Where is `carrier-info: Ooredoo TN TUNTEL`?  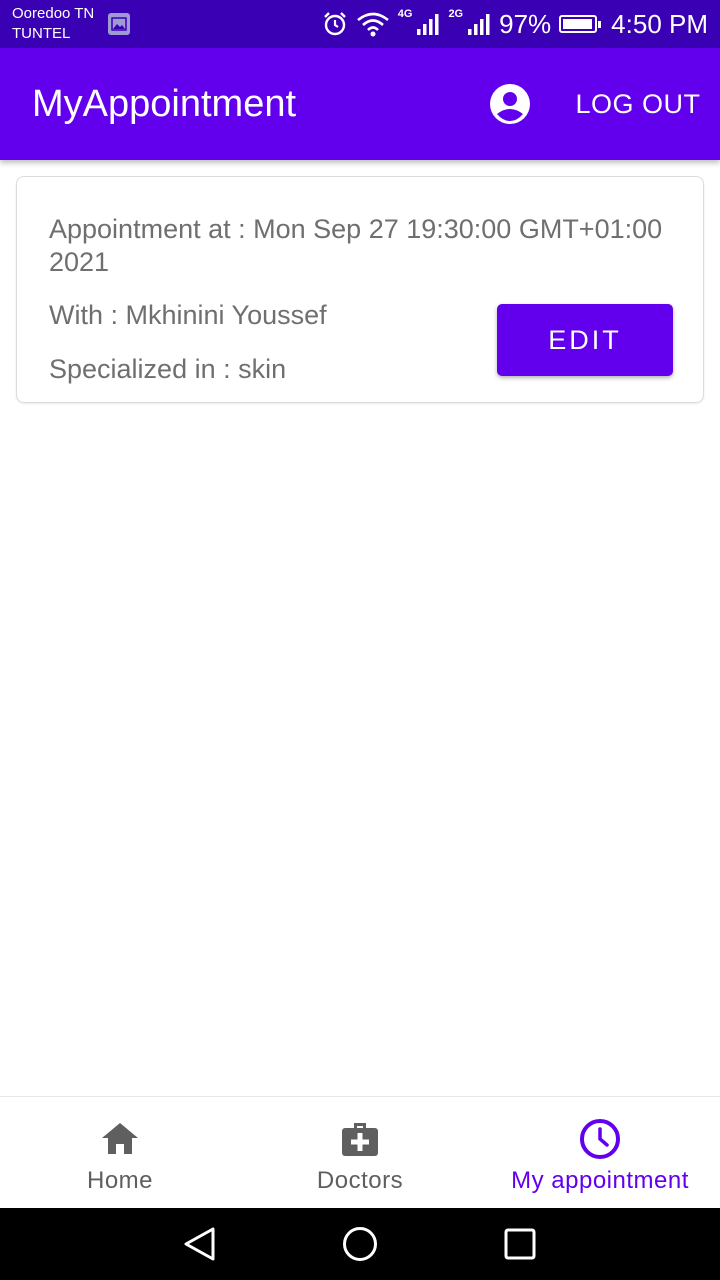
carrier-info: Ooredoo TN TUNTEL is located at coordinates (53, 24).